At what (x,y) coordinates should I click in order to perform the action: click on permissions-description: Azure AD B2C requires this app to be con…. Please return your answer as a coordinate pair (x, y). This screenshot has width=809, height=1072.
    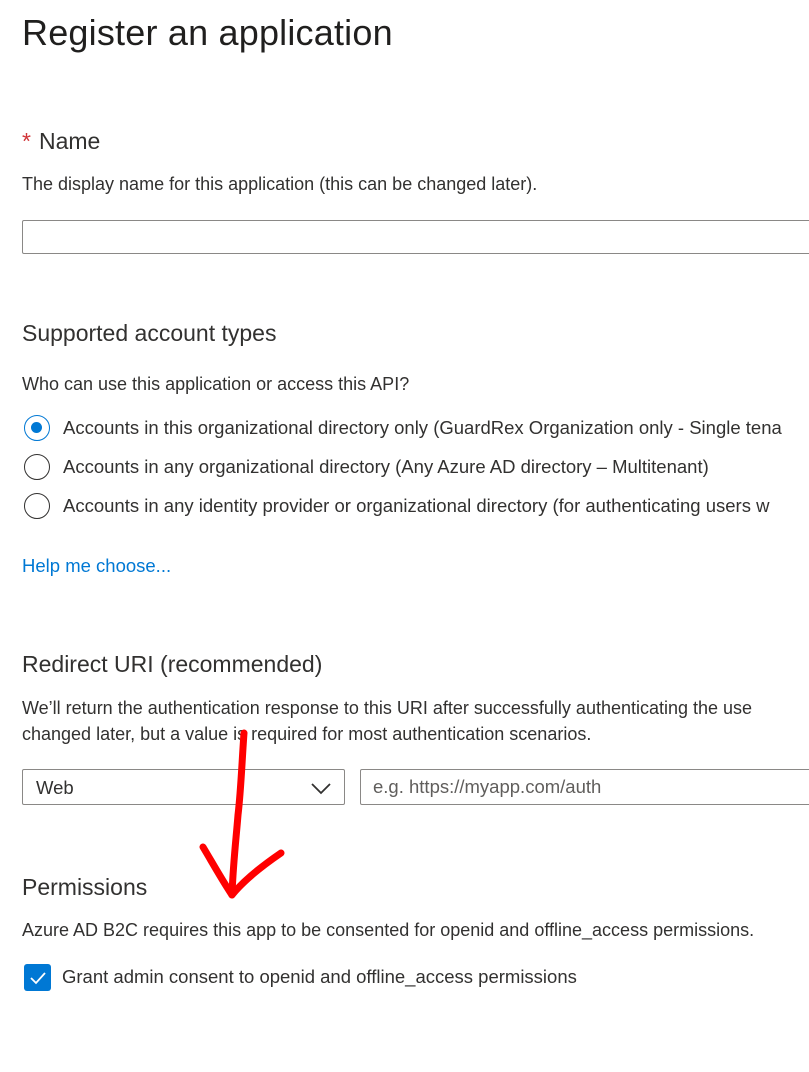
    Looking at the image, I should click on (388, 930).